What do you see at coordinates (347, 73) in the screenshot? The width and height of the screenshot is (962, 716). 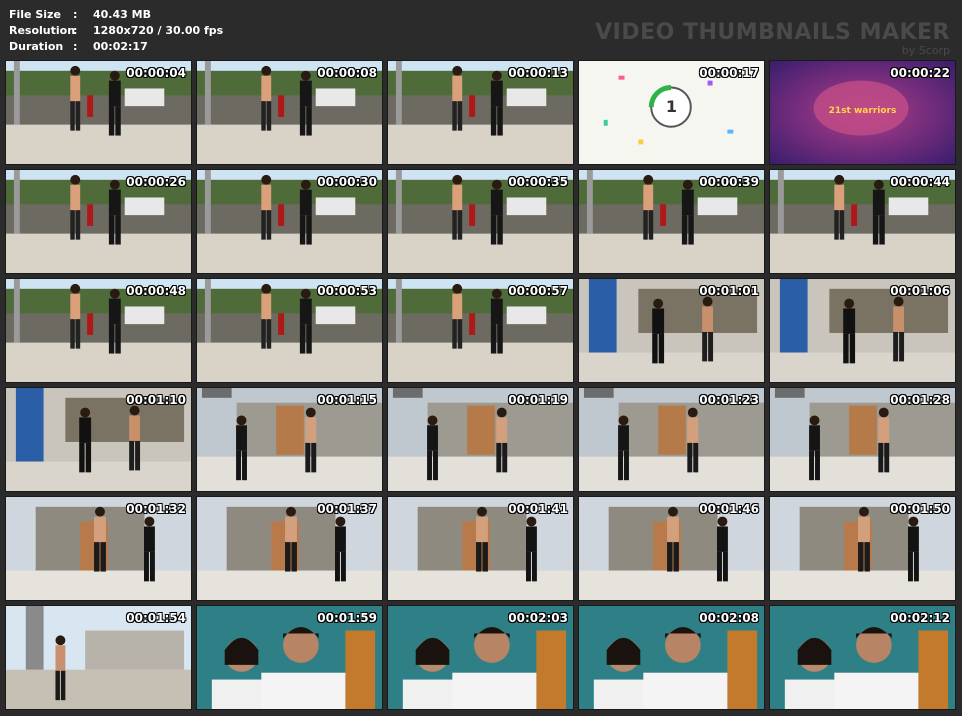 I see `frame-timestamp: 00:00:08` at bounding box center [347, 73].